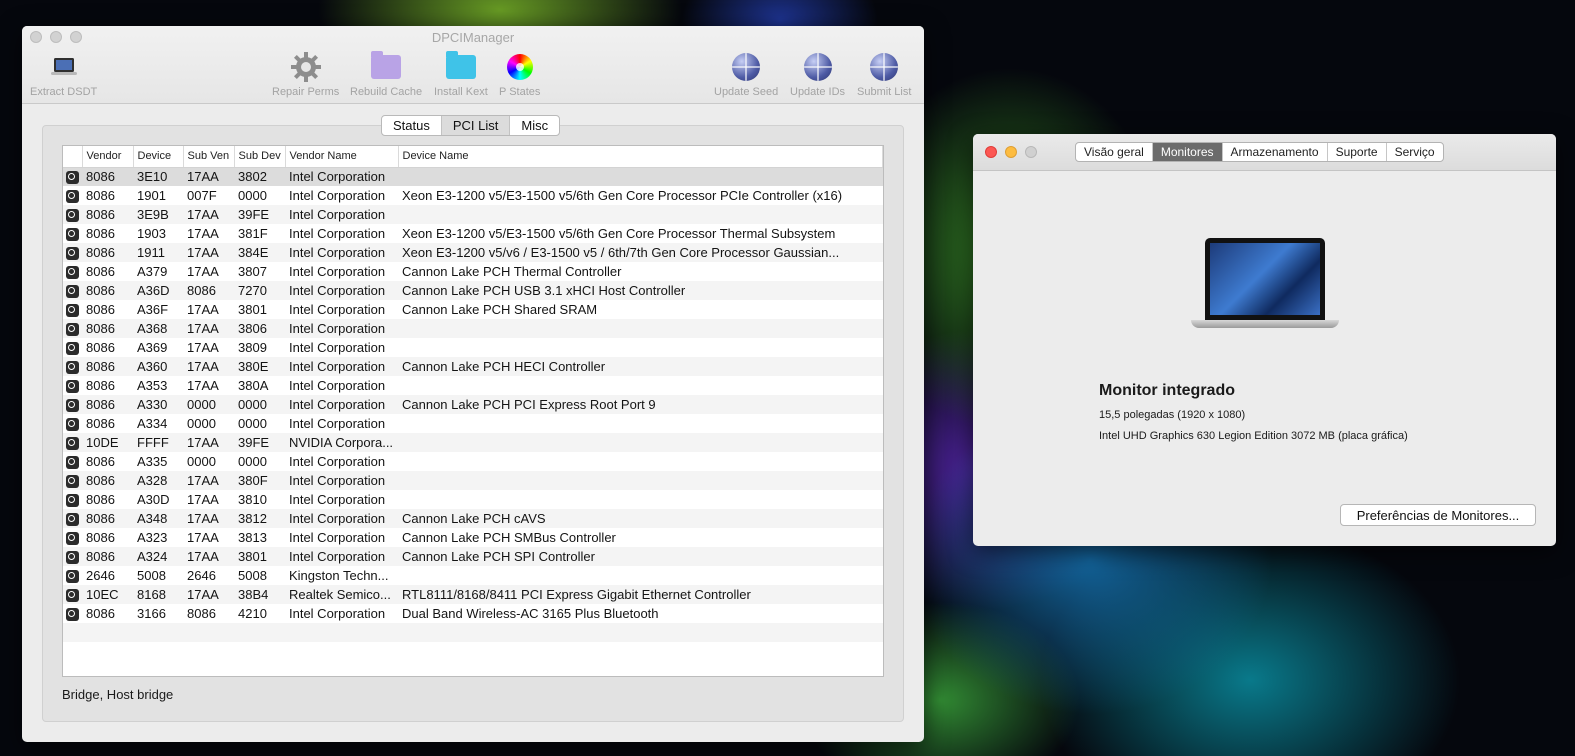  What do you see at coordinates (473, 499) in the screenshot?
I see `table-row: 8086 A30D 17AA 3810 Intel Corporation` at bounding box center [473, 499].